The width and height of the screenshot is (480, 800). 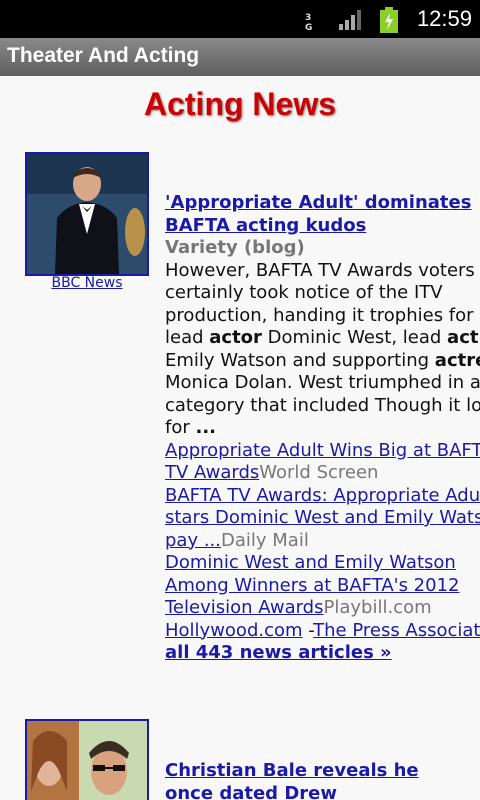 I want to click on snippet-line: Emily Watson and supporting actres, so click(x=322, y=361).